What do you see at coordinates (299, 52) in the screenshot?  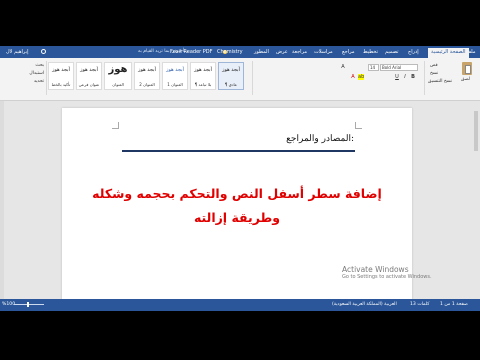 I see `tab-review: مراجعة` at bounding box center [299, 52].